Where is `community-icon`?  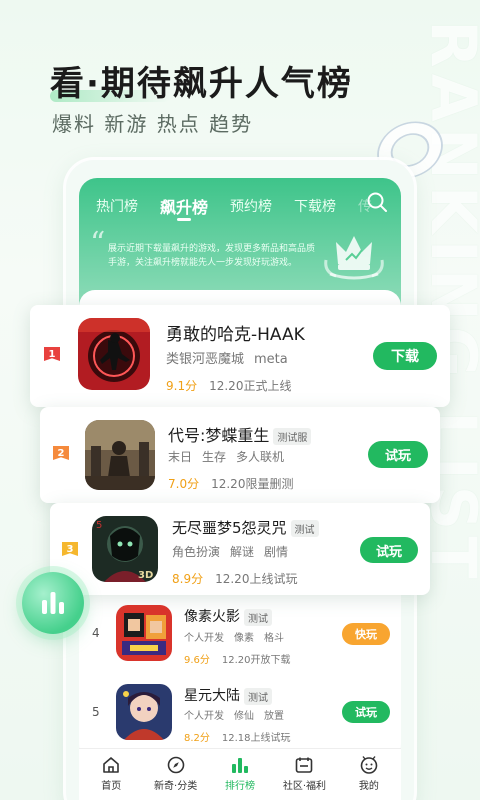
community-icon is located at coordinates (304, 765).